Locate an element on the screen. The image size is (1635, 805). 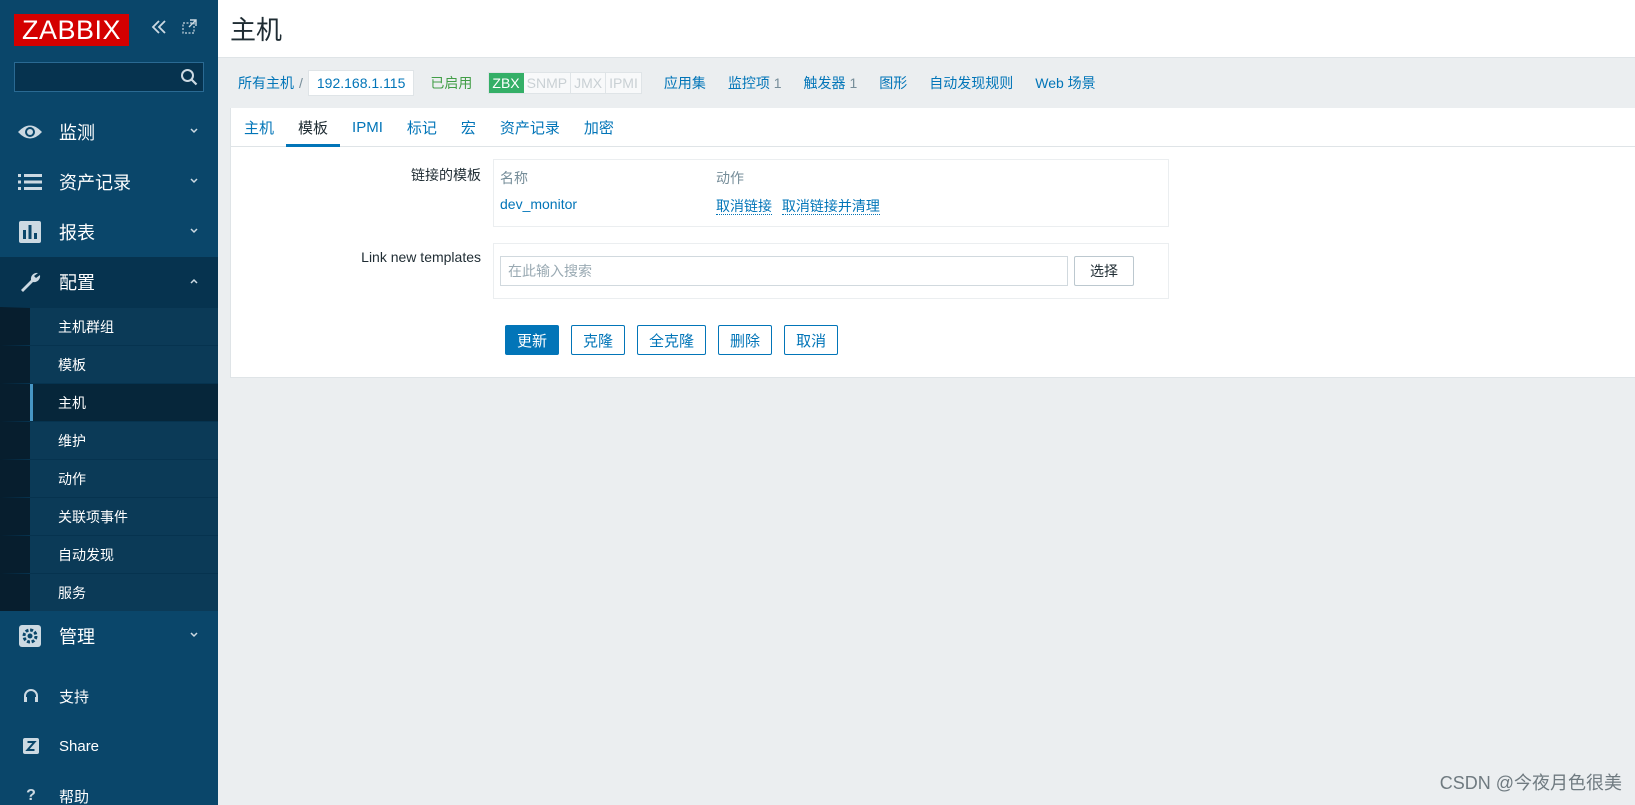
menu-label: 配置 is located at coordinates (77, 283).